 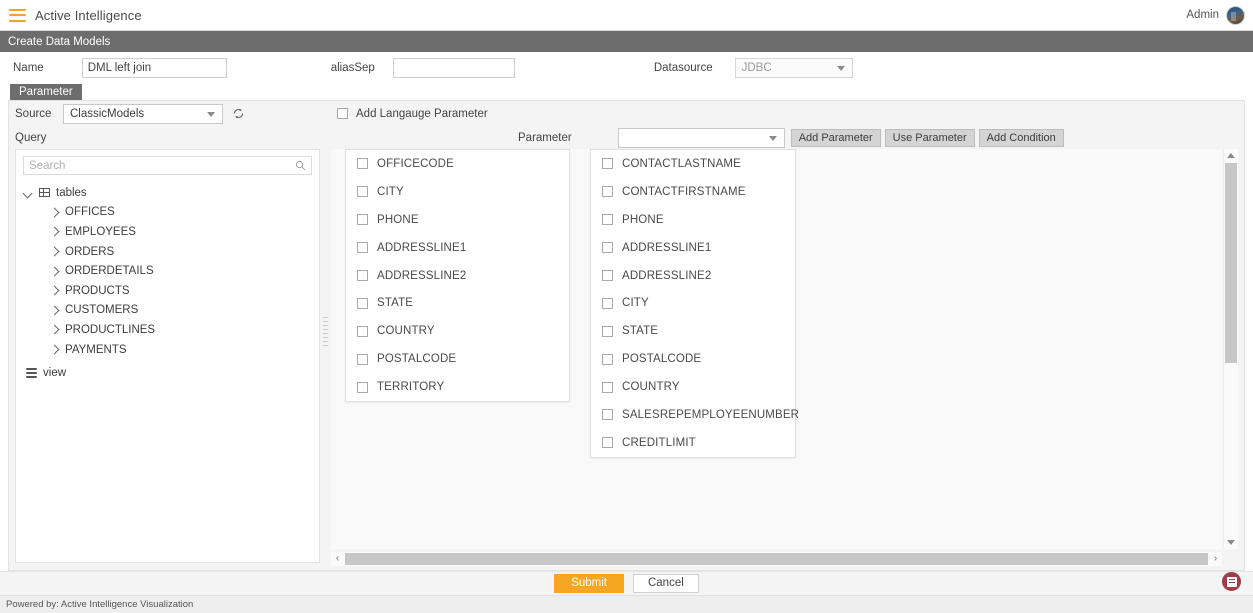 I want to click on canvas-horizontal-scrollbar: ‹ ›, so click(x=776, y=559).